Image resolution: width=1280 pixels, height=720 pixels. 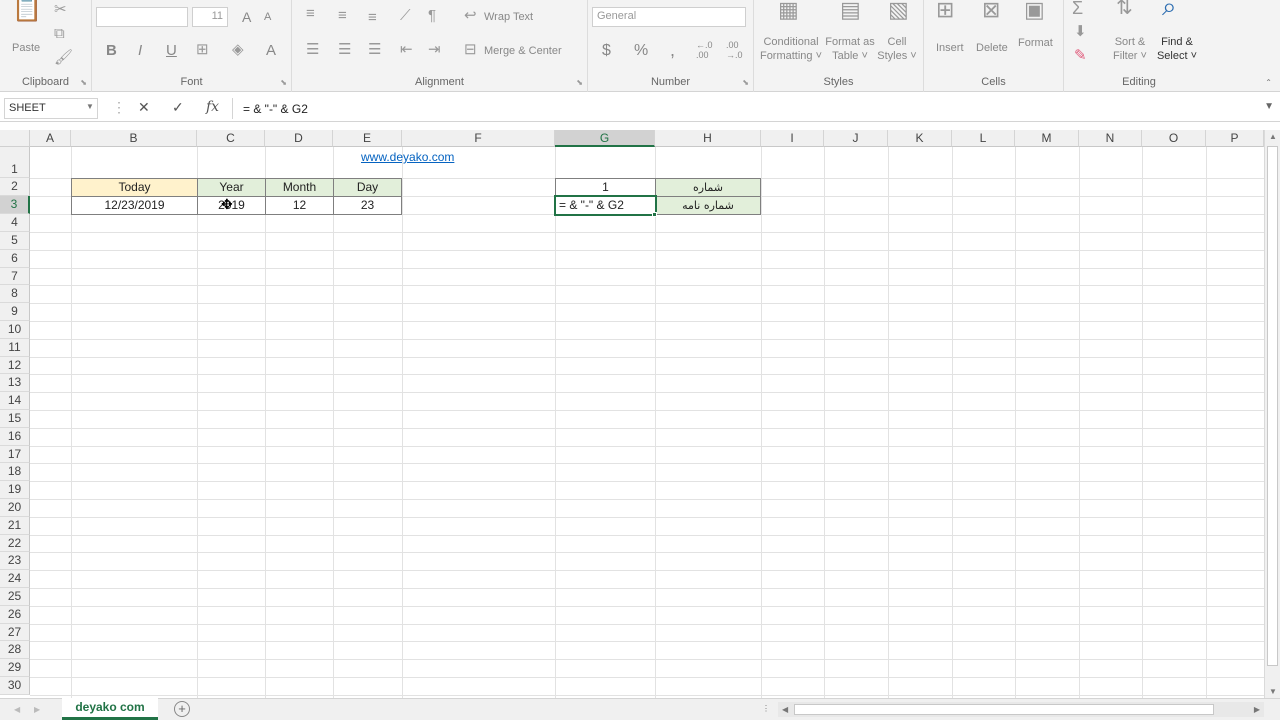 What do you see at coordinates (271, 50) in the screenshot?
I see `font-color-button: A` at bounding box center [271, 50].